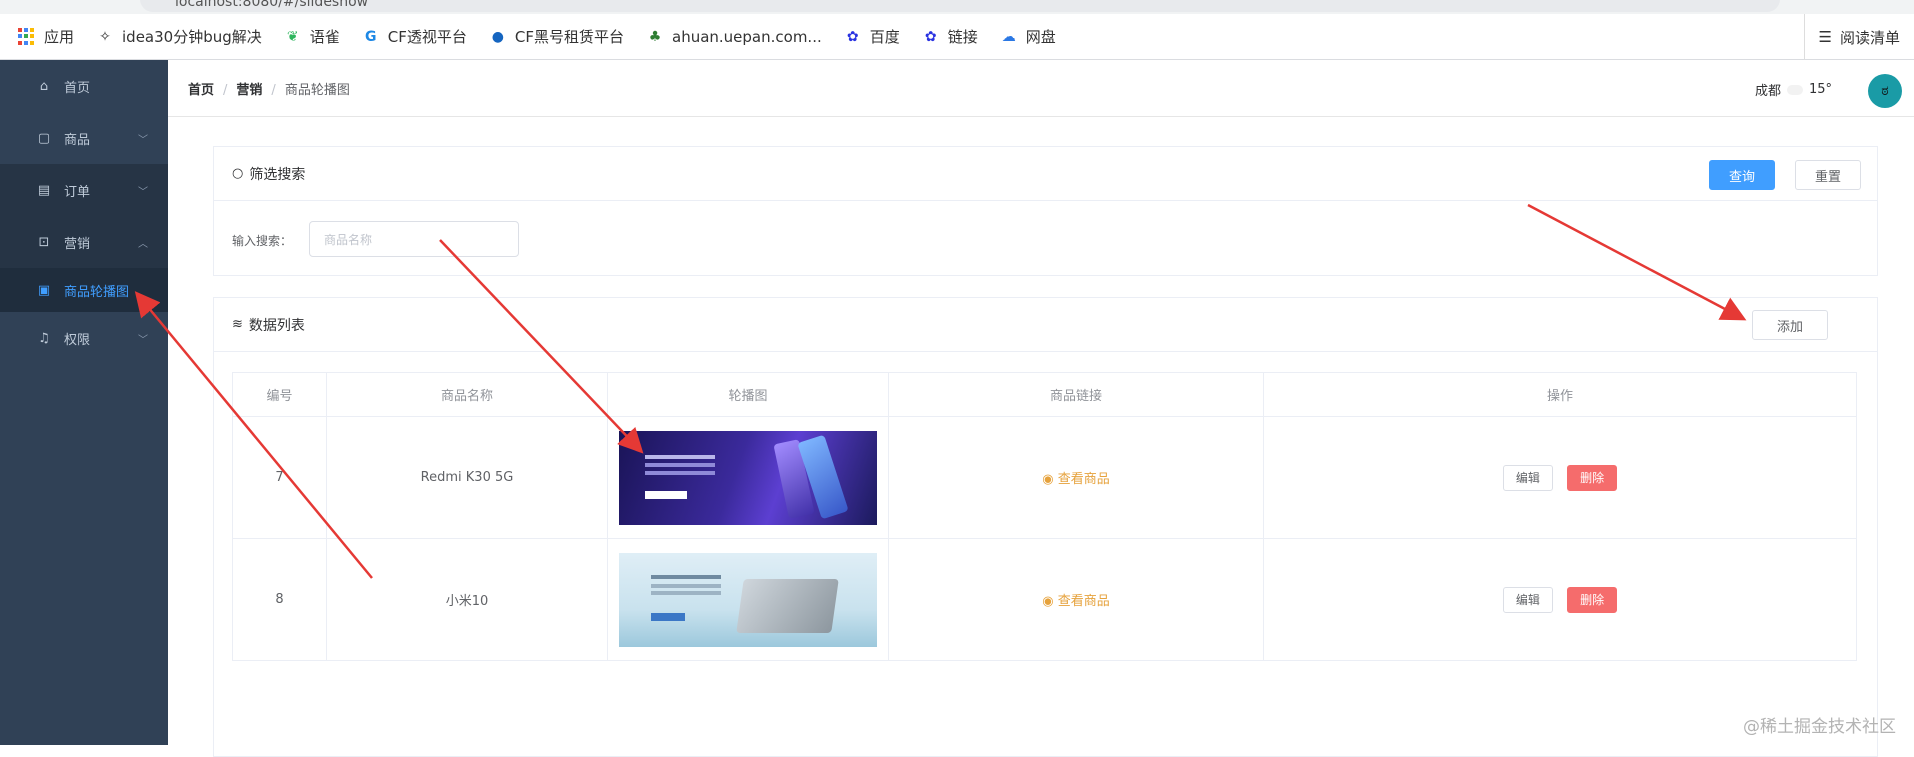  I want to click on filter-title: 筛选搜索, so click(277, 174).